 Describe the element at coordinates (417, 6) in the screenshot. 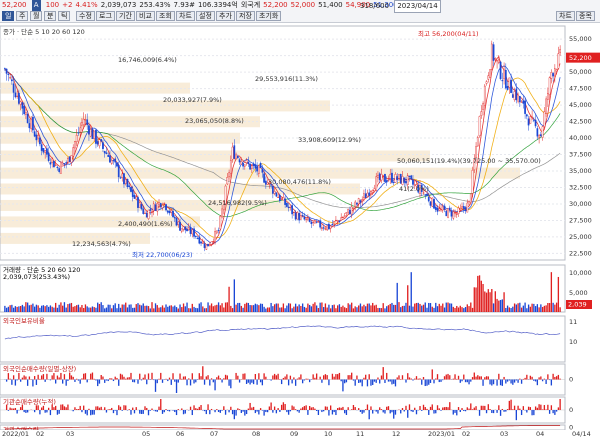

I see `date-field: 2023/04/14` at that location.